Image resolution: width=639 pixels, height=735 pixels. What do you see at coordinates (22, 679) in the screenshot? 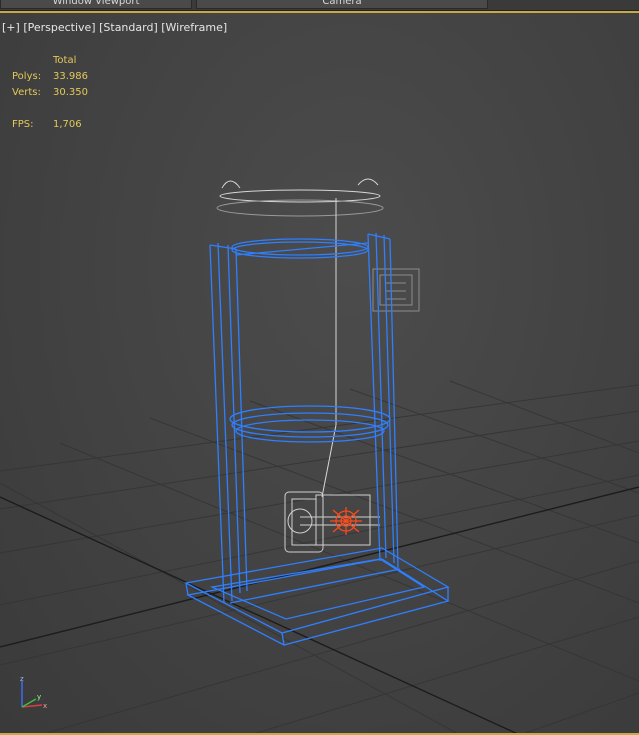
I see `axis-z-label: z` at bounding box center [22, 679].